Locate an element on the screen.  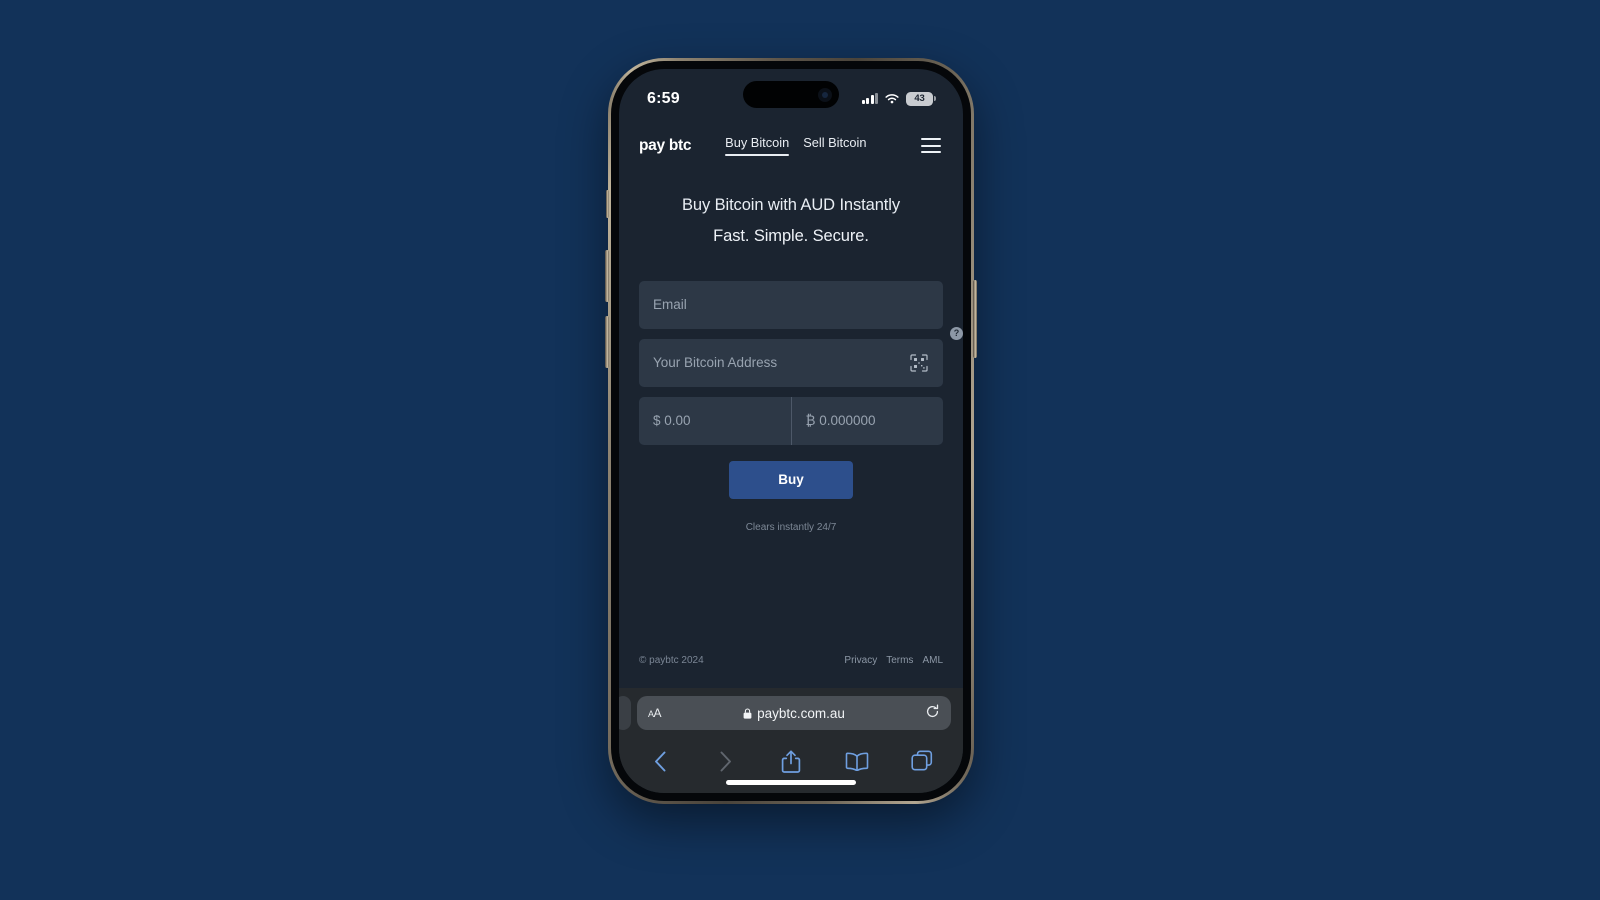
buy-button: Buy is located at coordinates (791, 479).